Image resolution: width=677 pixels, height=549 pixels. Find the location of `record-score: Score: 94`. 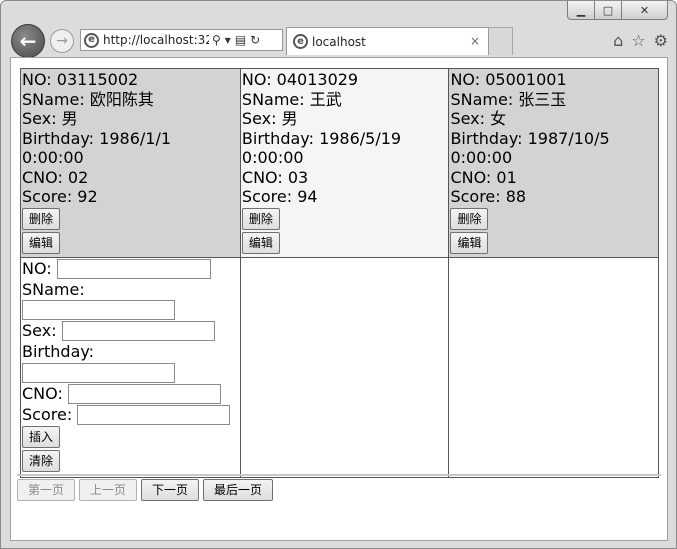

record-score: Score: 94 is located at coordinates (279, 196).